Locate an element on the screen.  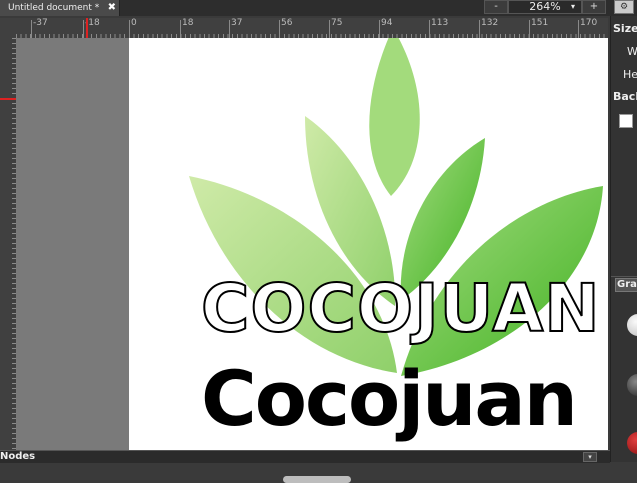
leaf-center-top is located at coordinates (394, 117).